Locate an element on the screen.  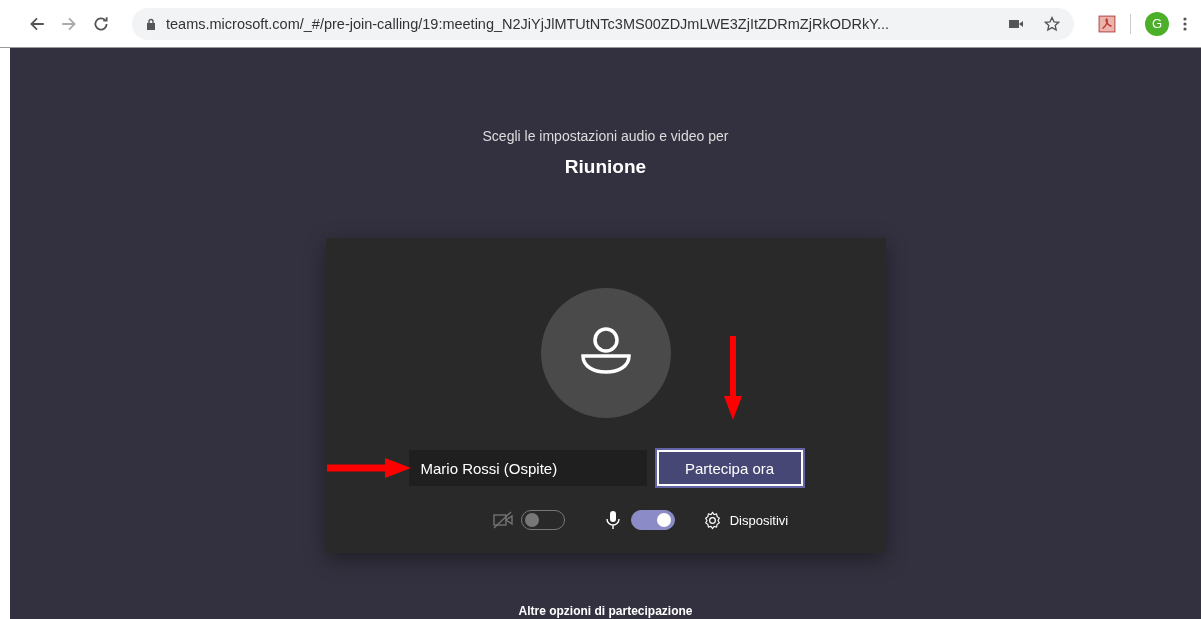
camera-off-icon is located at coordinates (502, 520).